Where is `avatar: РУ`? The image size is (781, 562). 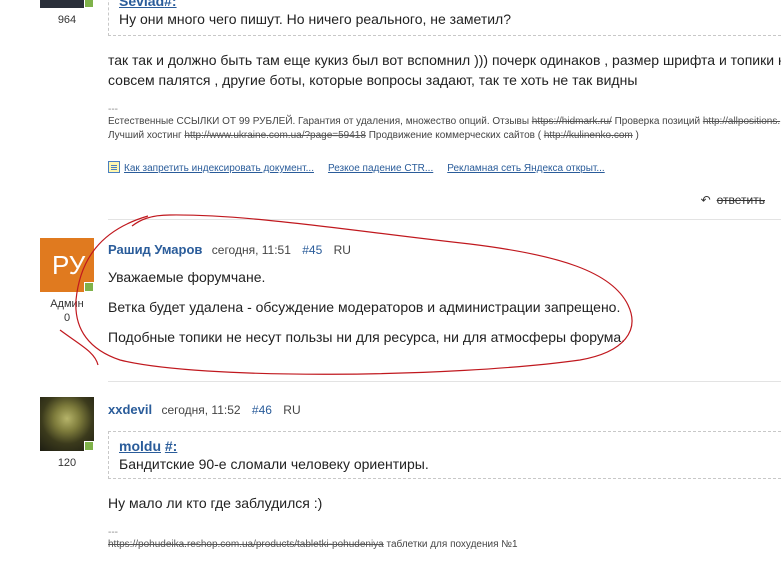 avatar: РУ is located at coordinates (67, 265).